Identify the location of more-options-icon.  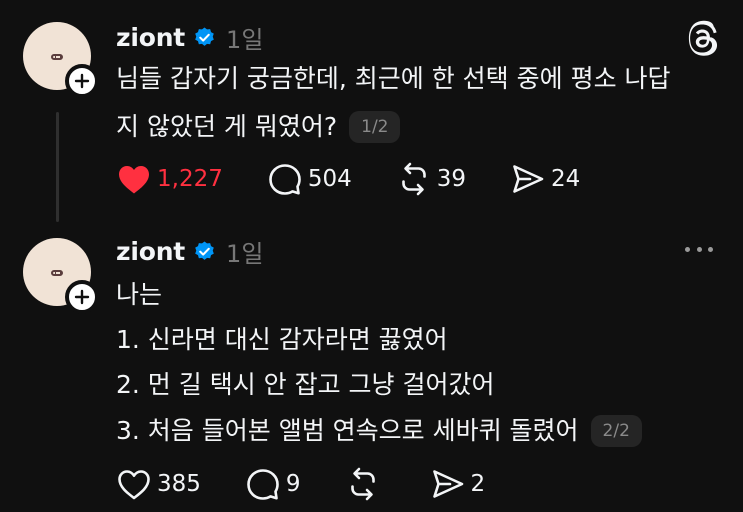
(699, 249).